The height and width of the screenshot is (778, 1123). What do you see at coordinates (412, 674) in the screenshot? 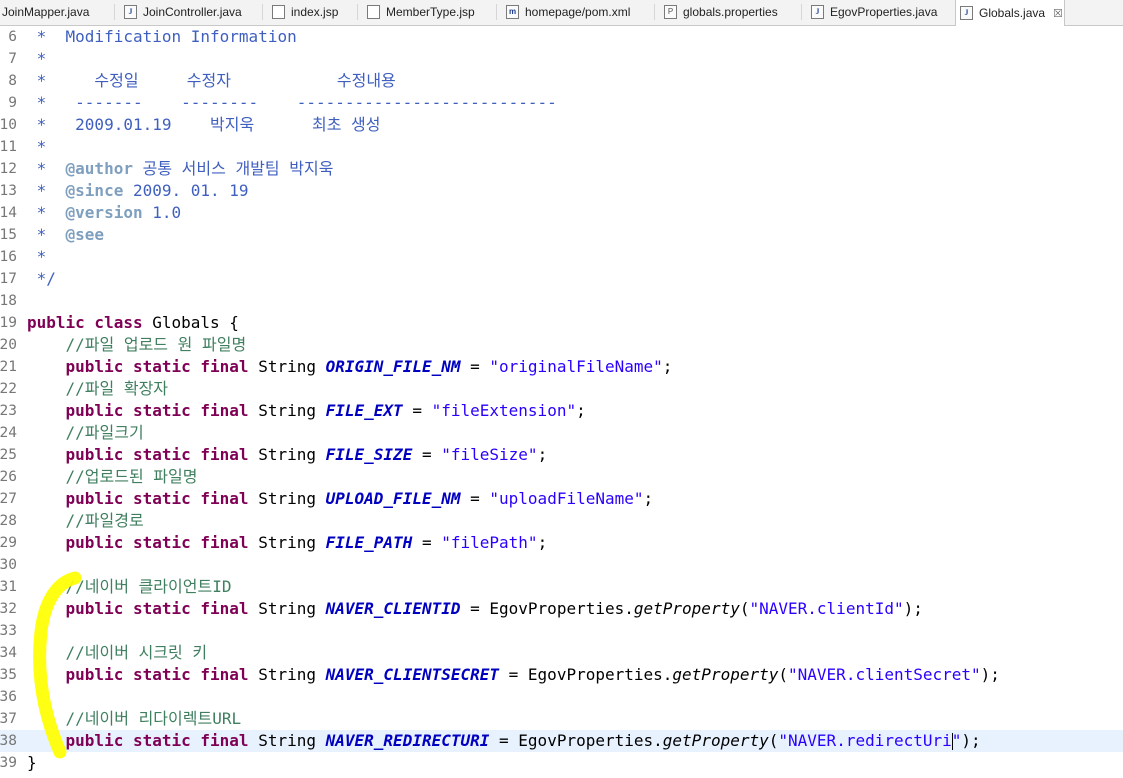
I see `code-token: NAVER_CLIENTSECRET` at bounding box center [412, 674].